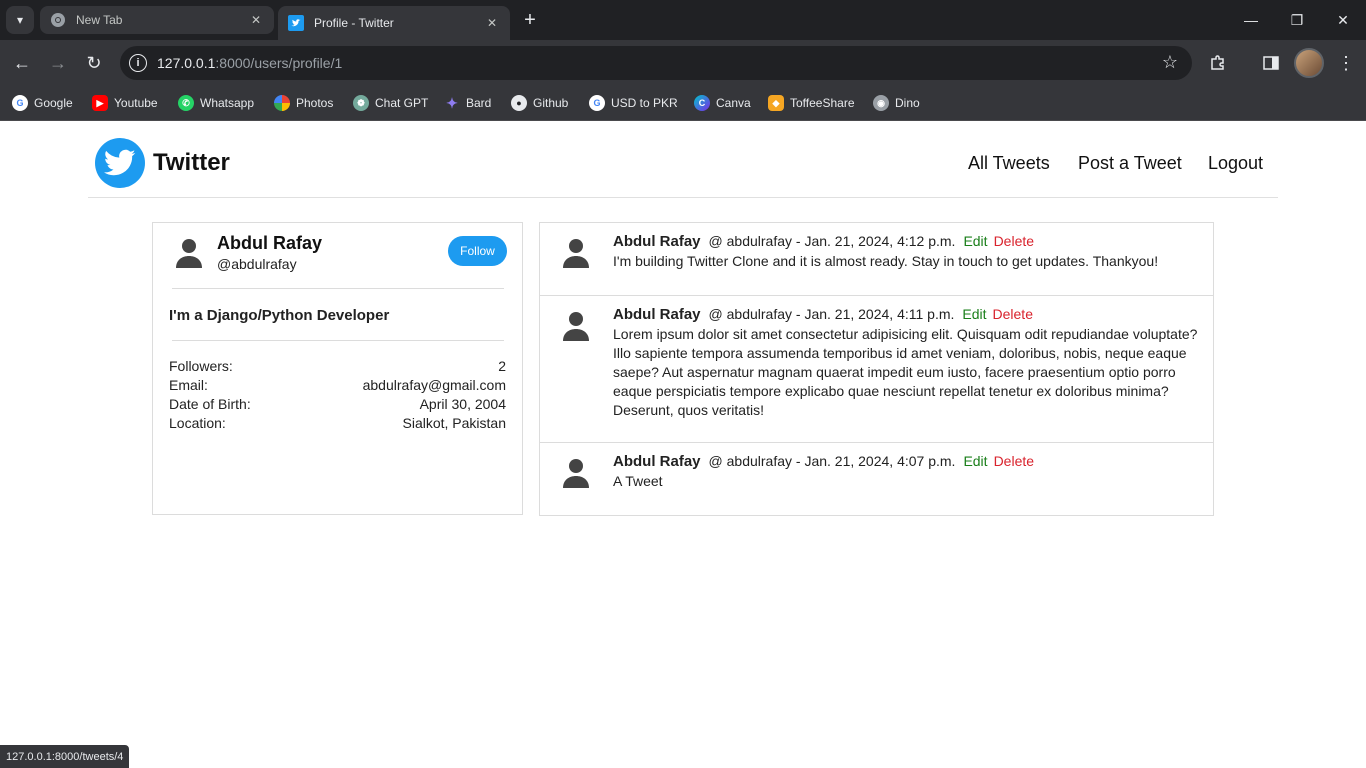 Image resolution: width=1366 pixels, height=768 pixels. Describe the element at coordinates (58, 20) in the screenshot. I see `chrome-icon` at that location.